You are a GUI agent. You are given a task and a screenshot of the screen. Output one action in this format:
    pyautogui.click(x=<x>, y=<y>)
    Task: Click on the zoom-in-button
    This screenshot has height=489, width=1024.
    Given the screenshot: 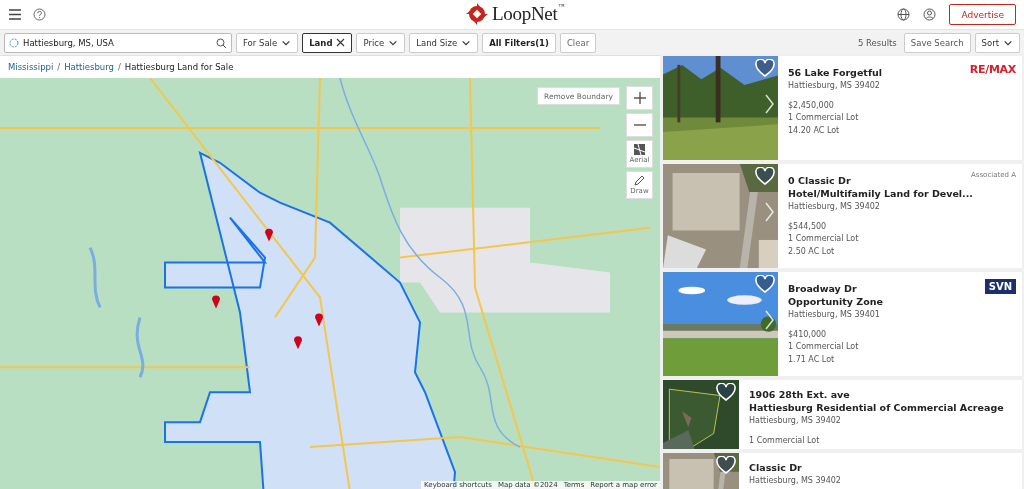 What is the action you would take?
    pyautogui.click(x=639, y=98)
    